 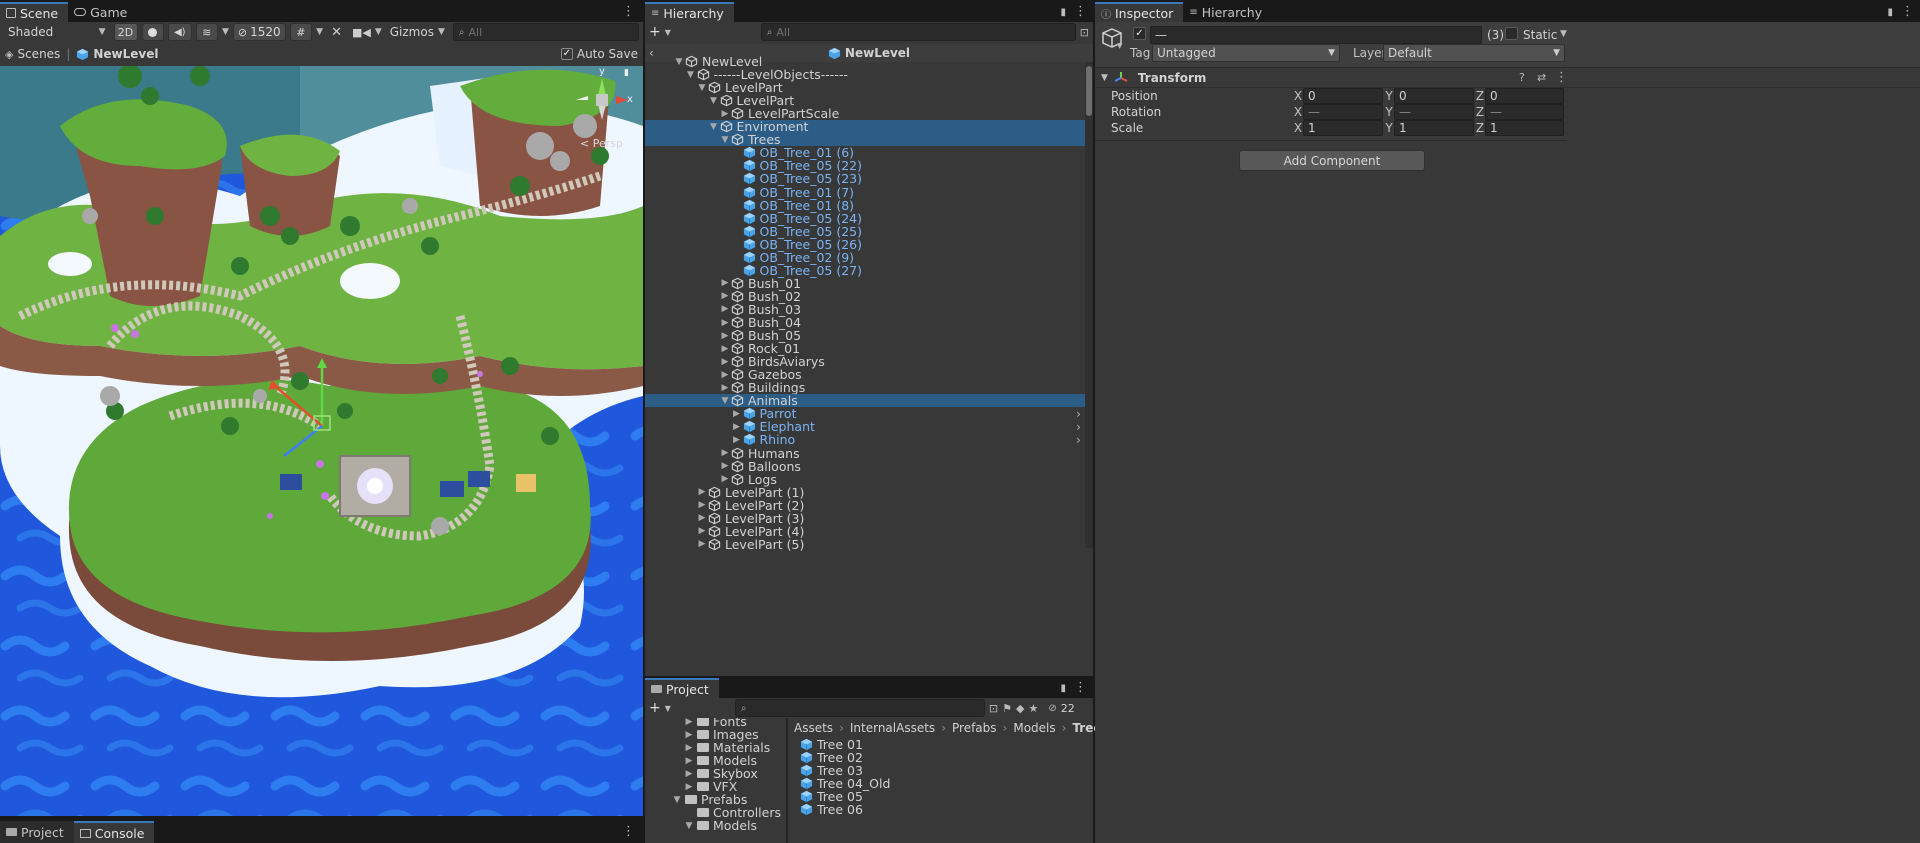 What do you see at coordinates (865, 74) in the screenshot?
I see `hierarchy-row: ▼ ------LevelObjects------` at bounding box center [865, 74].